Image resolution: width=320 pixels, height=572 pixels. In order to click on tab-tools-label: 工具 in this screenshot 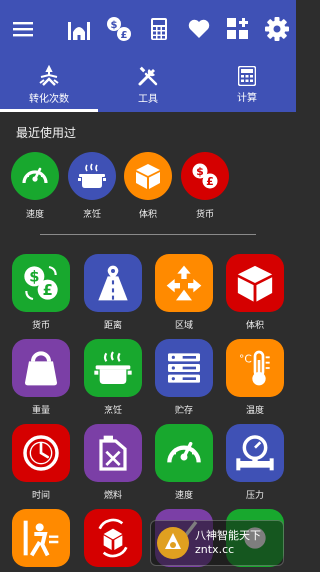, I will do `click(148, 99)`.